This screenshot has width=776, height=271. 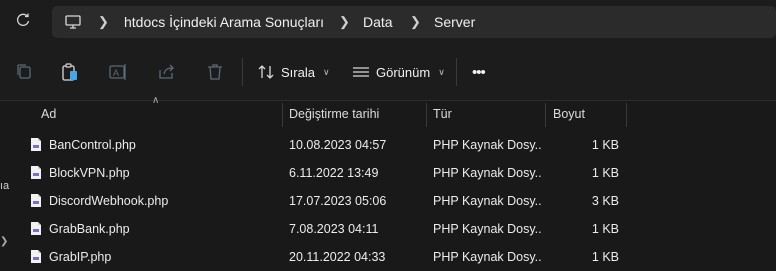 I want to click on delete-icon, so click(x=215, y=72).